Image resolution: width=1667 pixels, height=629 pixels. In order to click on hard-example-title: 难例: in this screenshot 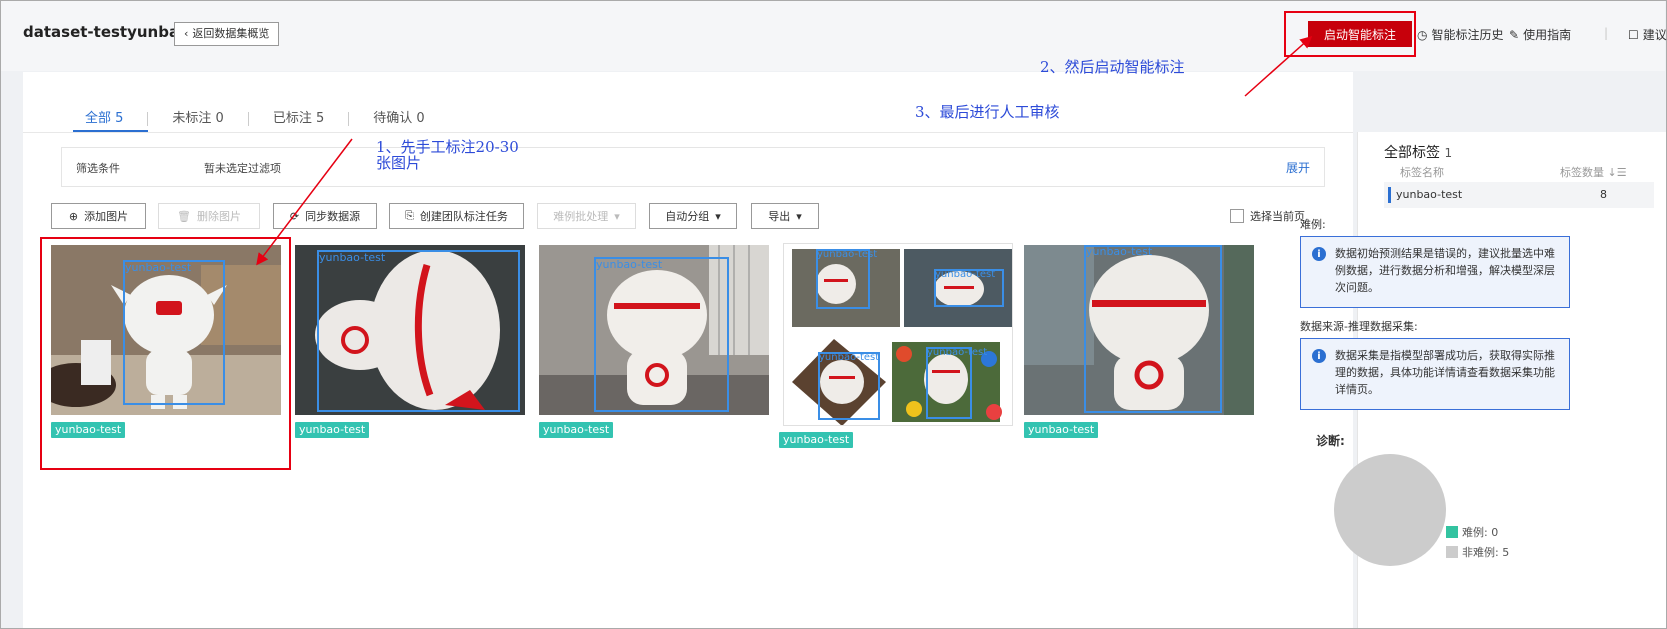, I will do `click(1313, 224)`.